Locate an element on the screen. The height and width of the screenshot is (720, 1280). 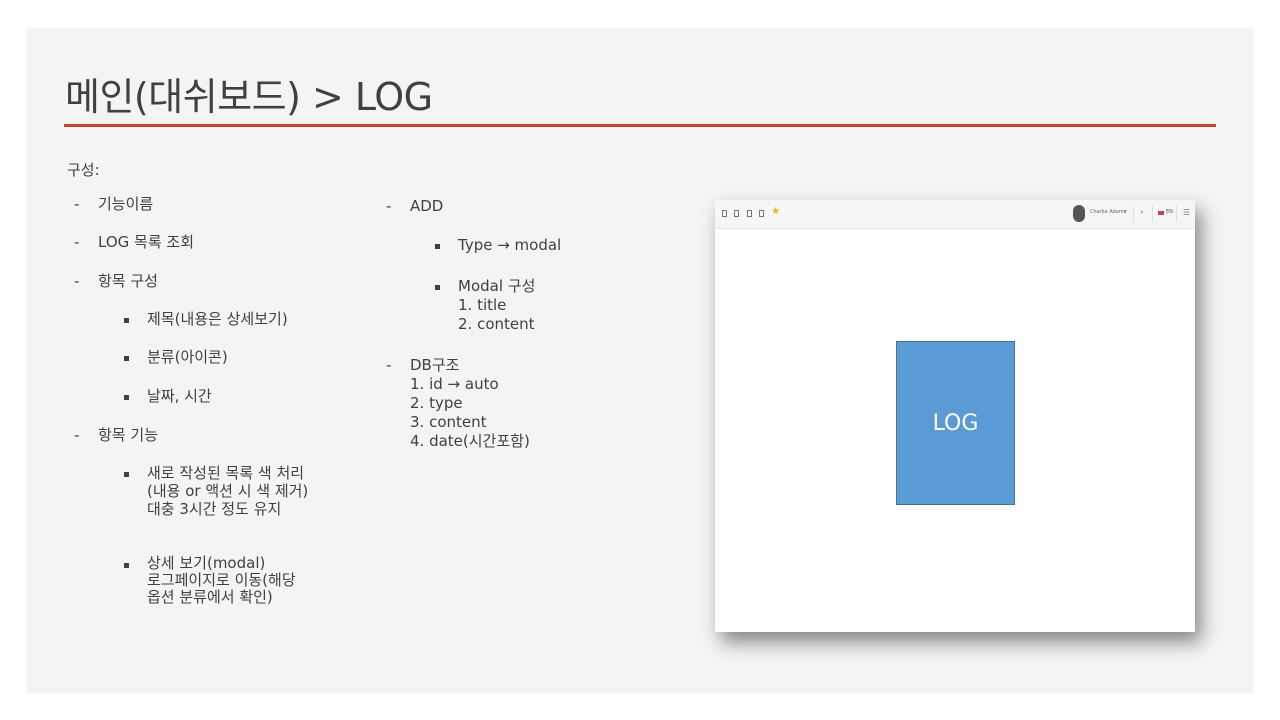
page-icon is located at coordinates (724, 213).